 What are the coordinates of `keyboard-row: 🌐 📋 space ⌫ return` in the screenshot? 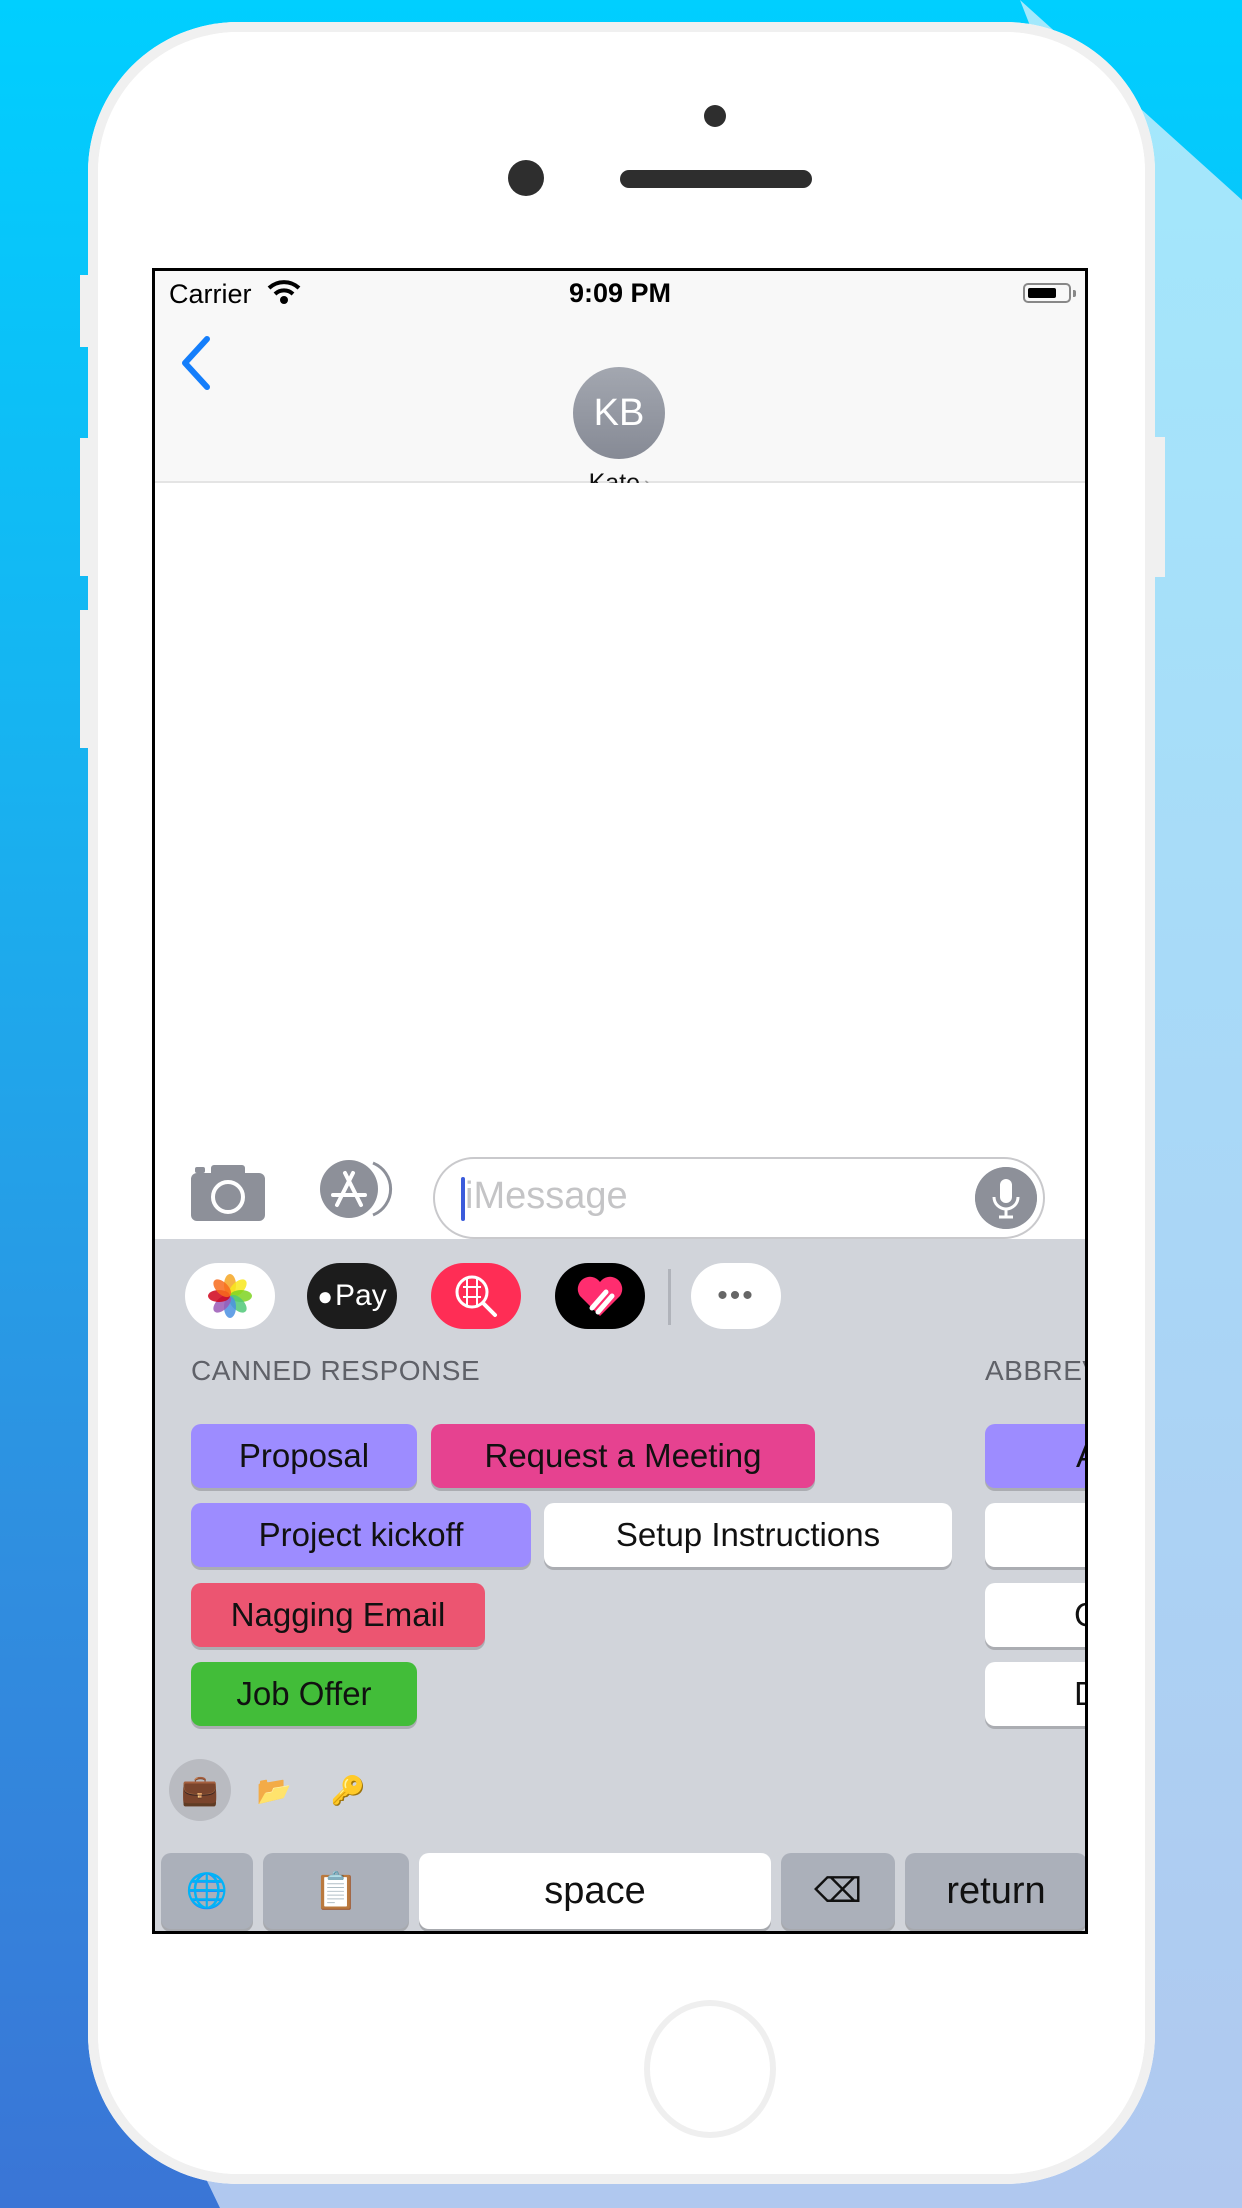 It's located at (620, 1892).